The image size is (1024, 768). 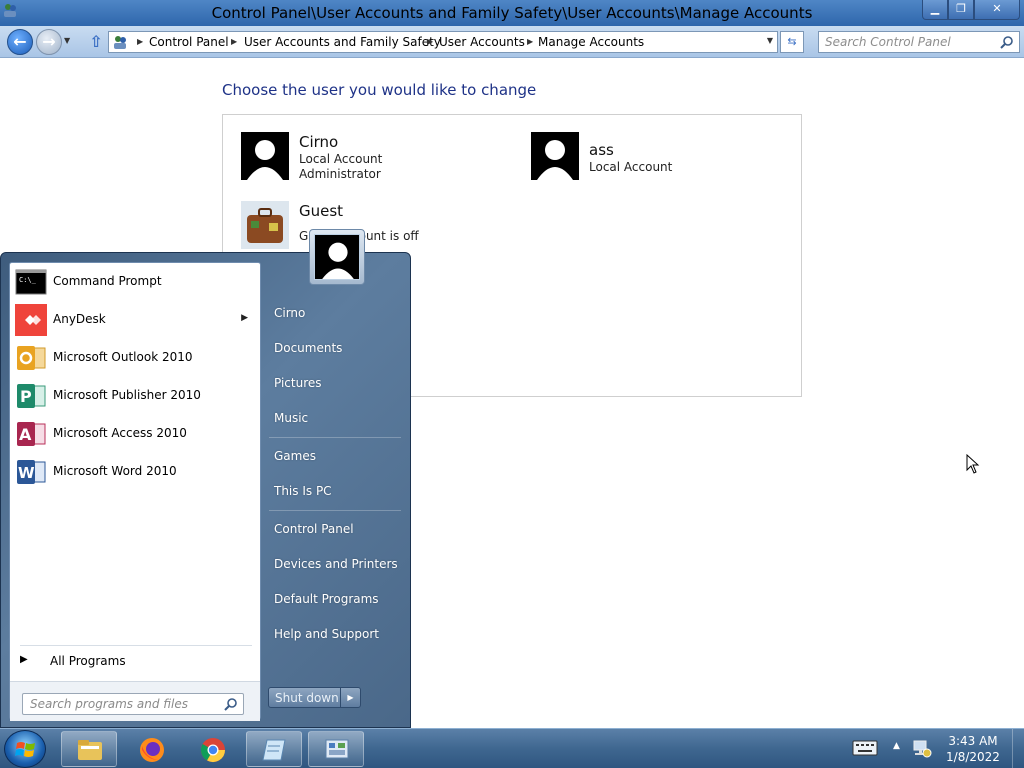 What do you see at coordinates (25, 434) in the screenshot?
I see `svg-text: A` at bounding box center [25, 434].